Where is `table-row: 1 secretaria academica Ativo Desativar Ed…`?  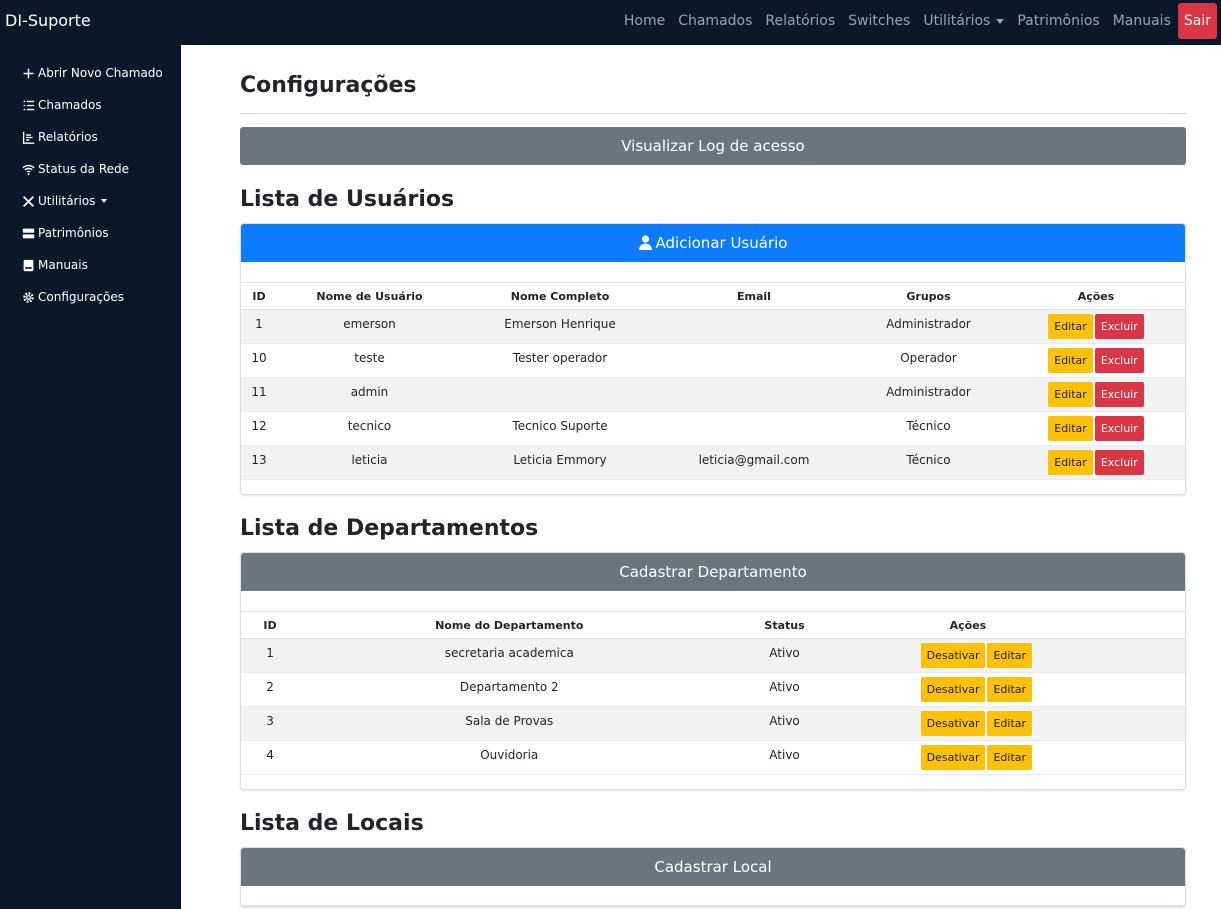 table-row: 1 secretaria academica Ativo Desativar Ed… is located at coordinates (713, 655).